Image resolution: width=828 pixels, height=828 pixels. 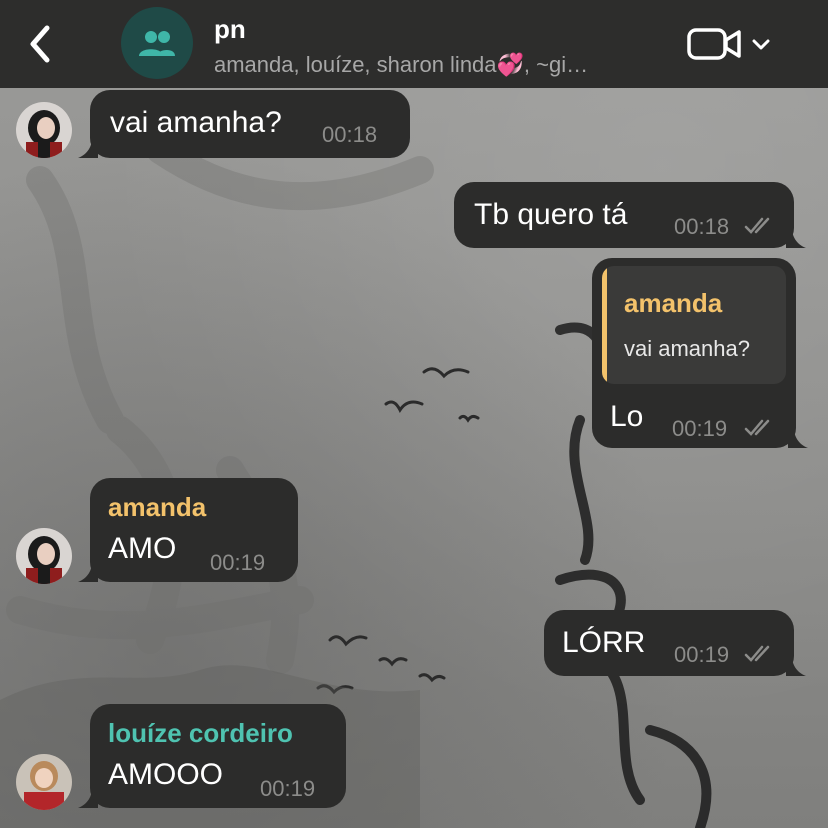 I want to click on message-text: vai amanha?, so click(x=196, y=122).